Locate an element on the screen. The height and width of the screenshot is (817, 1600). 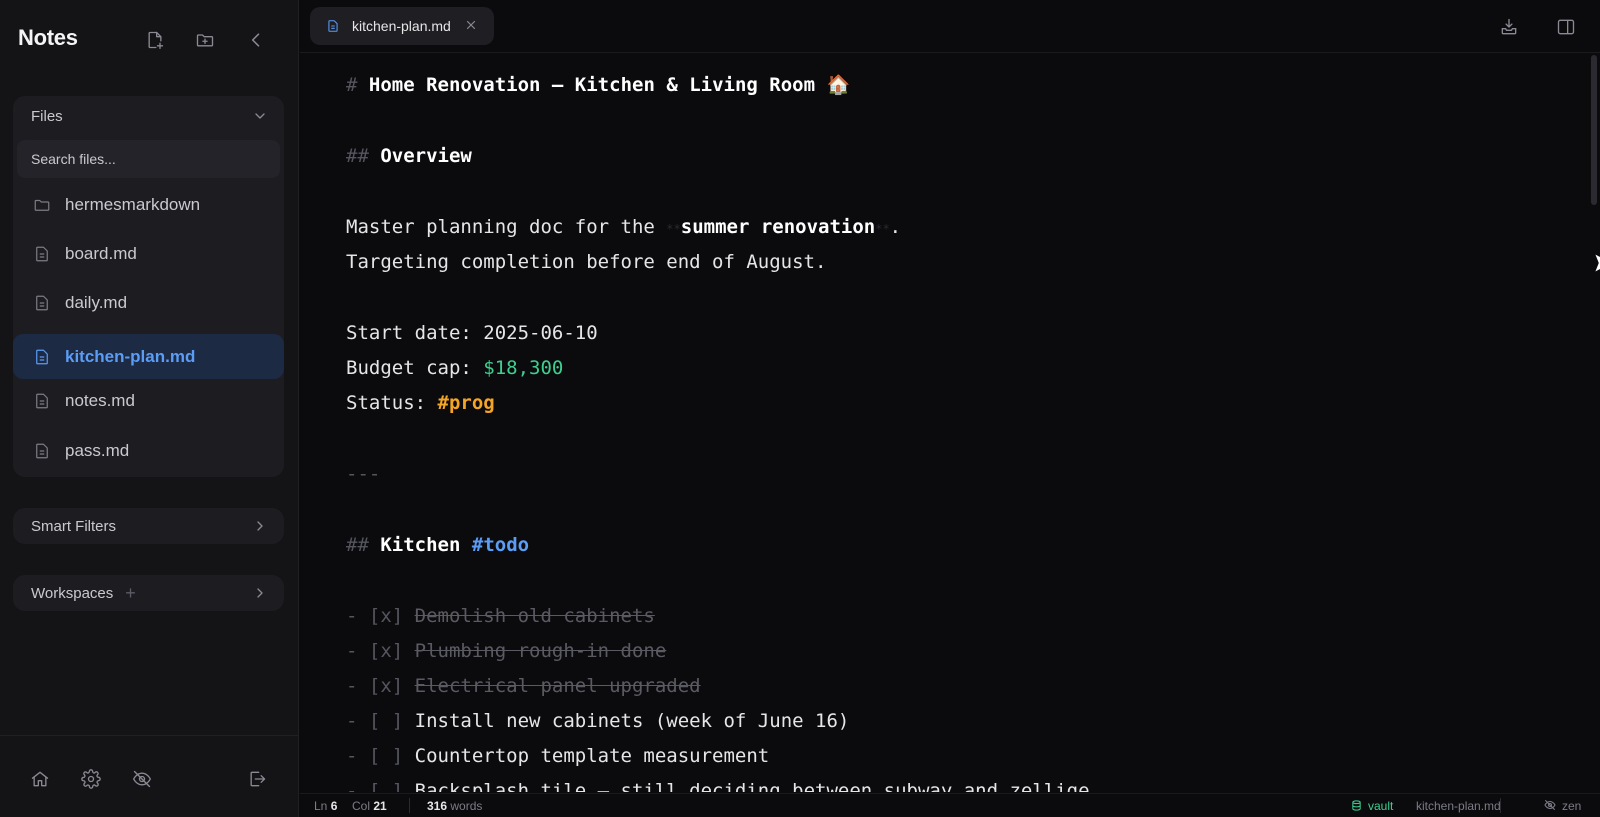
download-icon is located at coordinates (1509, 27).